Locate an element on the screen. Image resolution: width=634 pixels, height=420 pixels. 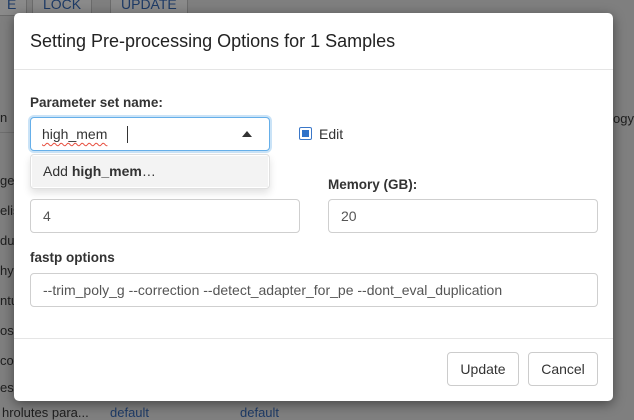
caret-up-icon is located at coordinates (247, 134).